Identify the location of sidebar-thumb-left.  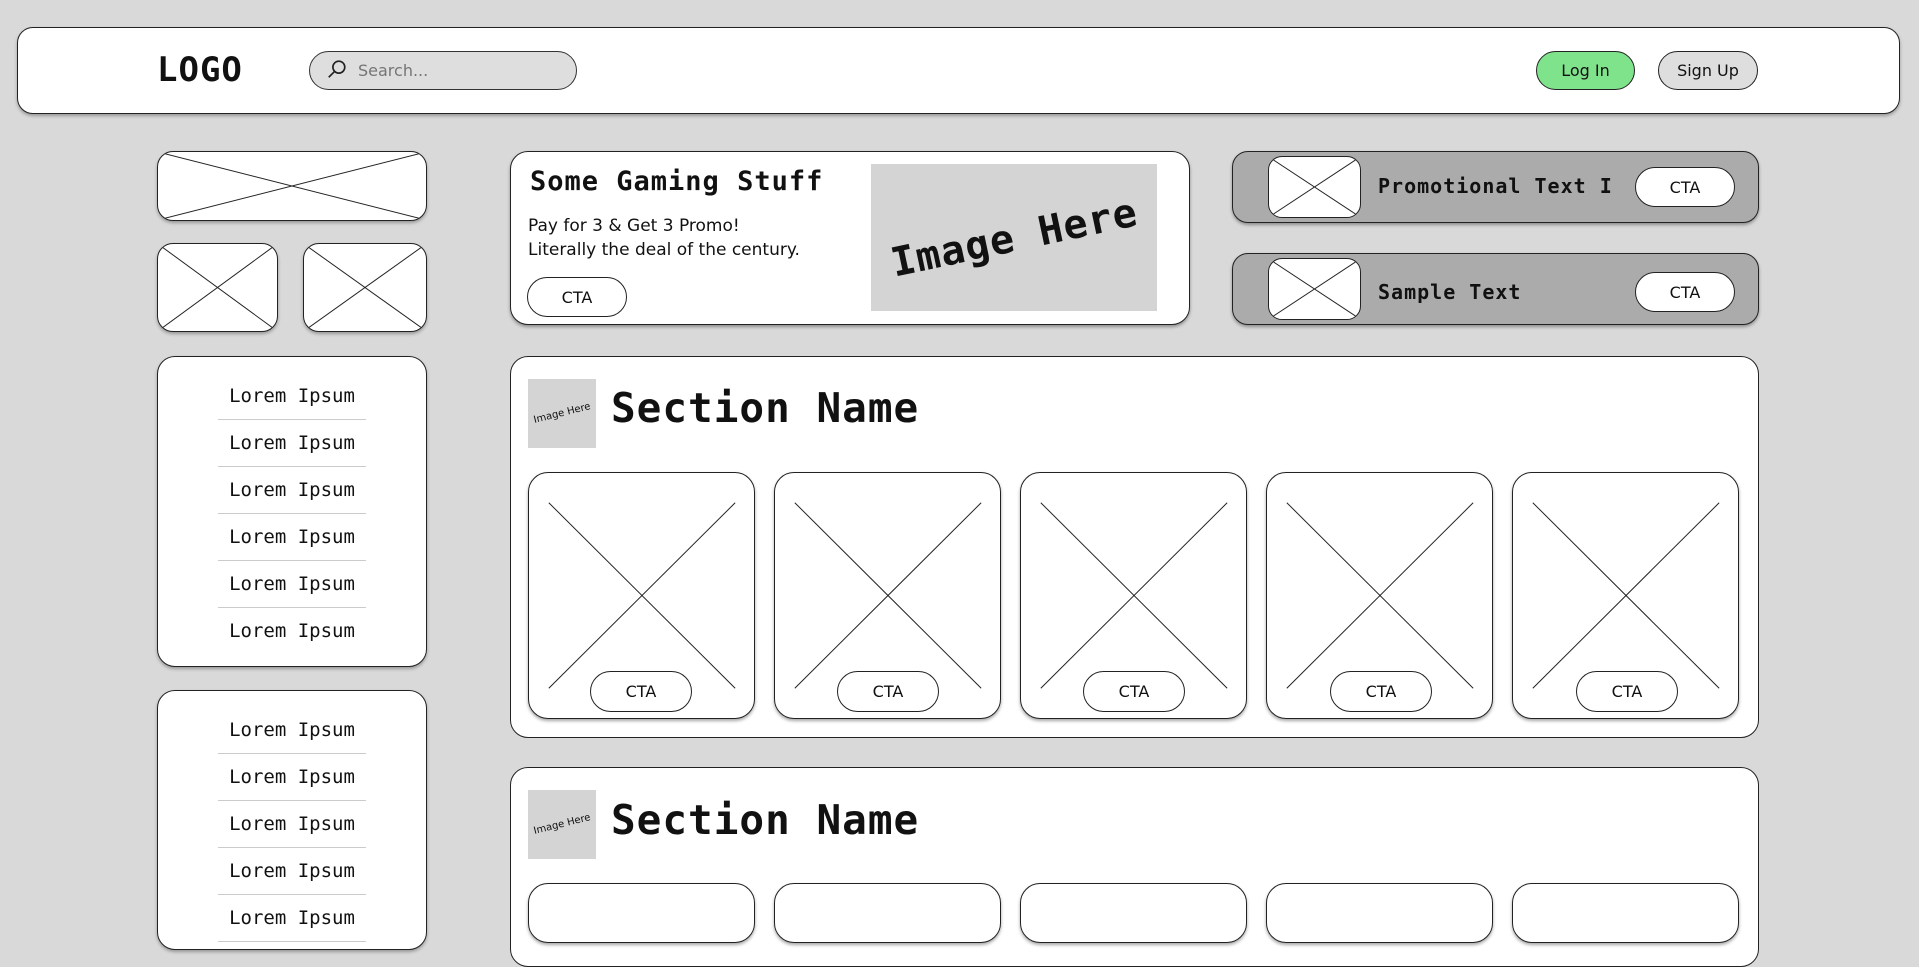
(217, 287).